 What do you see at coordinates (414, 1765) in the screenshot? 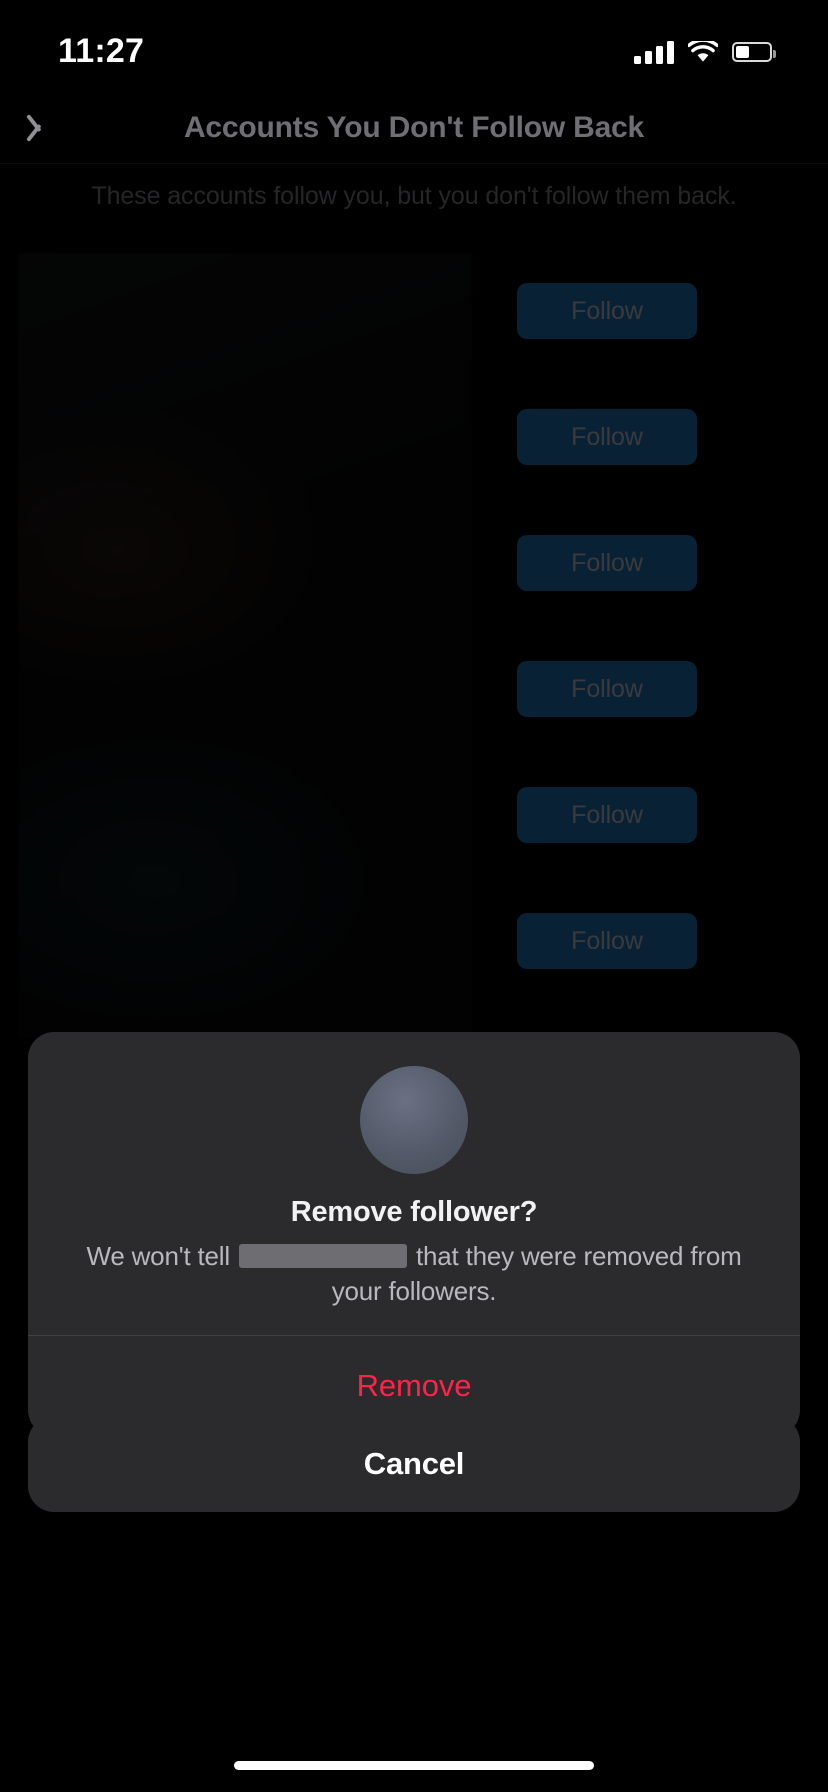
I see `home-indicator-bar` at bounding box center [414, 1765].